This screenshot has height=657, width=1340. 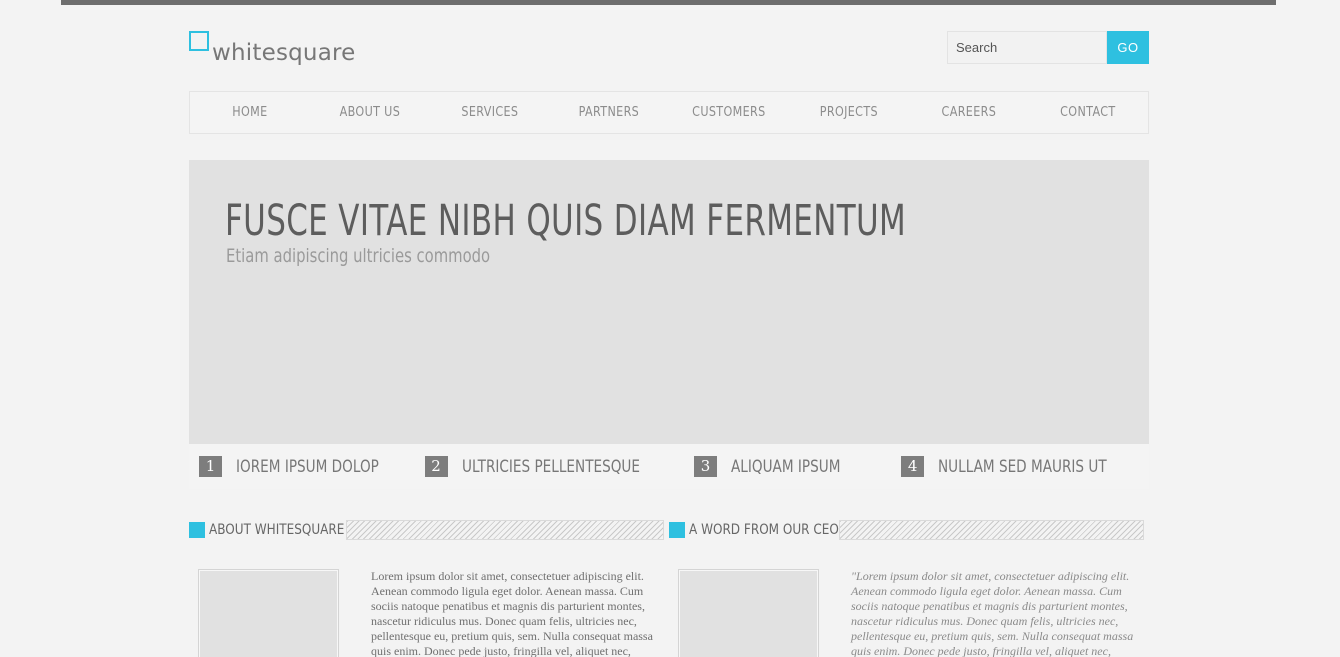 I want to click on slide-number: 2, so click(x=436, y=466).